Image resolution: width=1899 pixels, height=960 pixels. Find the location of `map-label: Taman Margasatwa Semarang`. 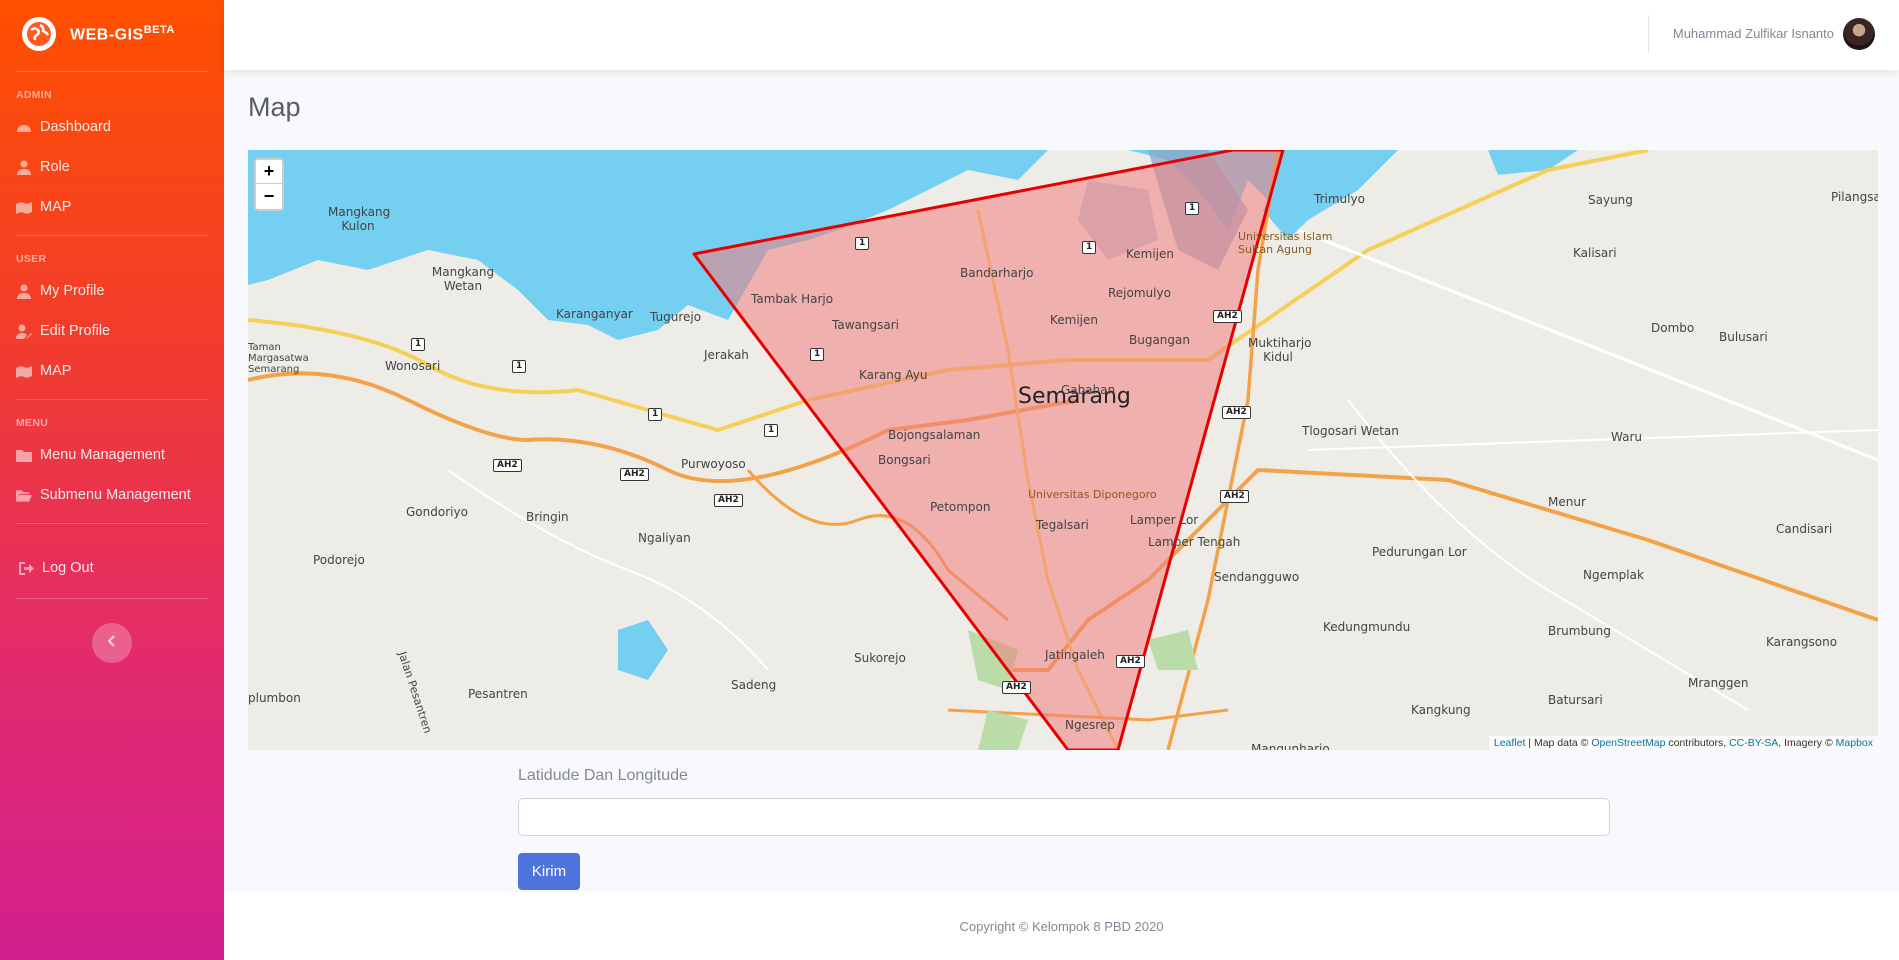

map-label: Taman Margasatwa Semarang is located at coordinates (278, 358).